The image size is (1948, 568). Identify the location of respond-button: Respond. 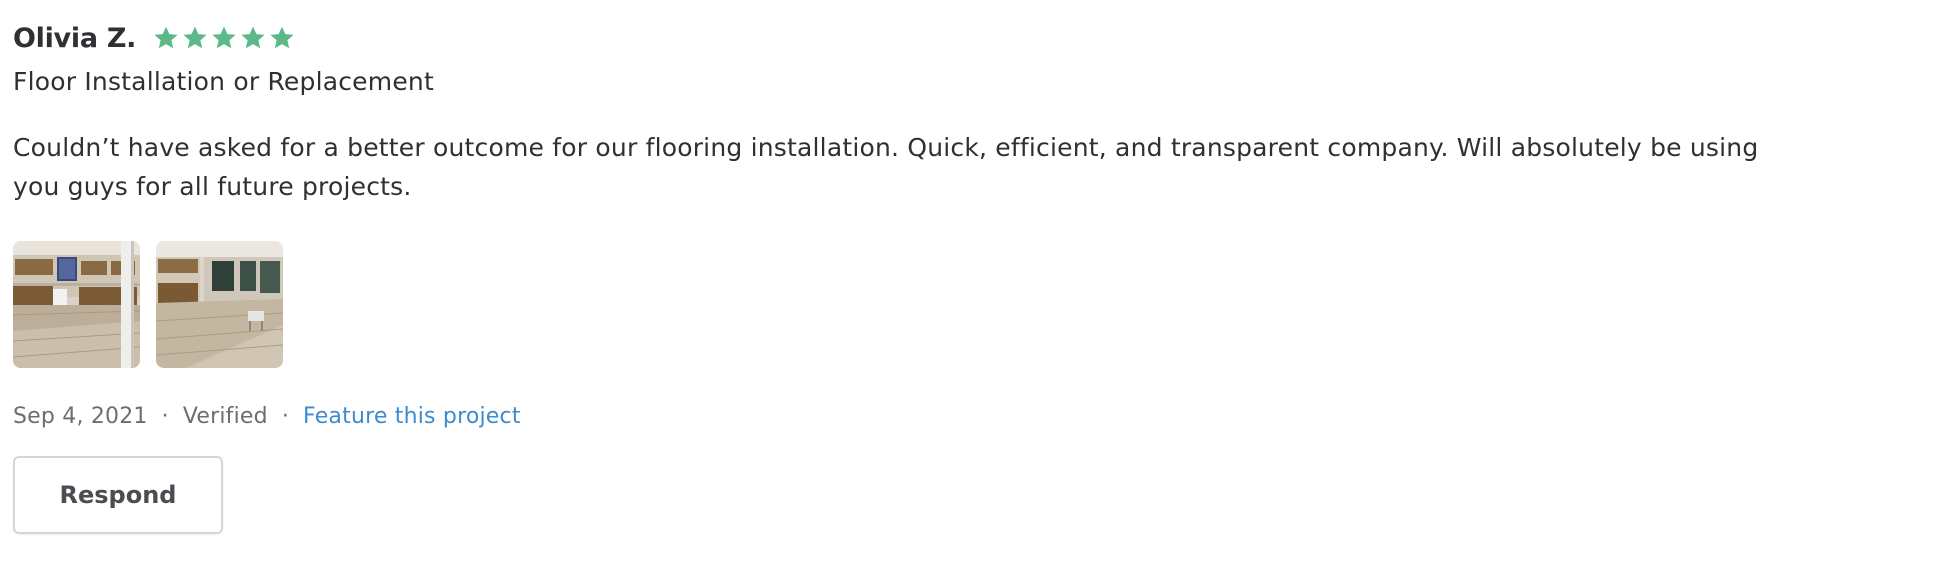
(118, 495).